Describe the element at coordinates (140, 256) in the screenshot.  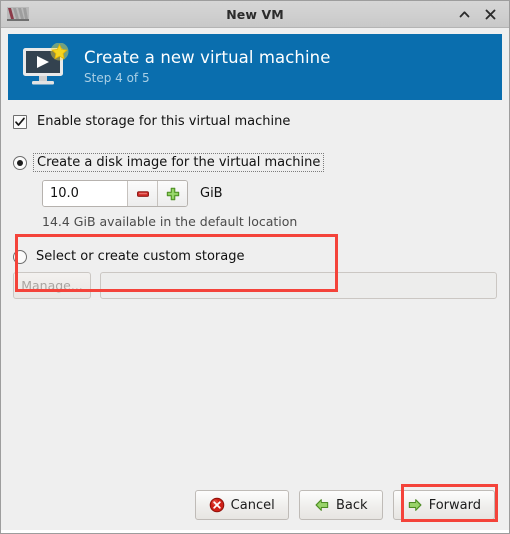
I see `custom-storage-label: Select or create custom storage` at that location.